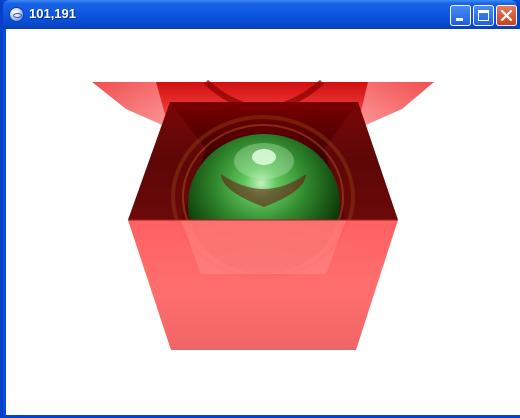 The height and width of the screenshot is (418, 520). I want to click on app-icon, so click(16, 14).